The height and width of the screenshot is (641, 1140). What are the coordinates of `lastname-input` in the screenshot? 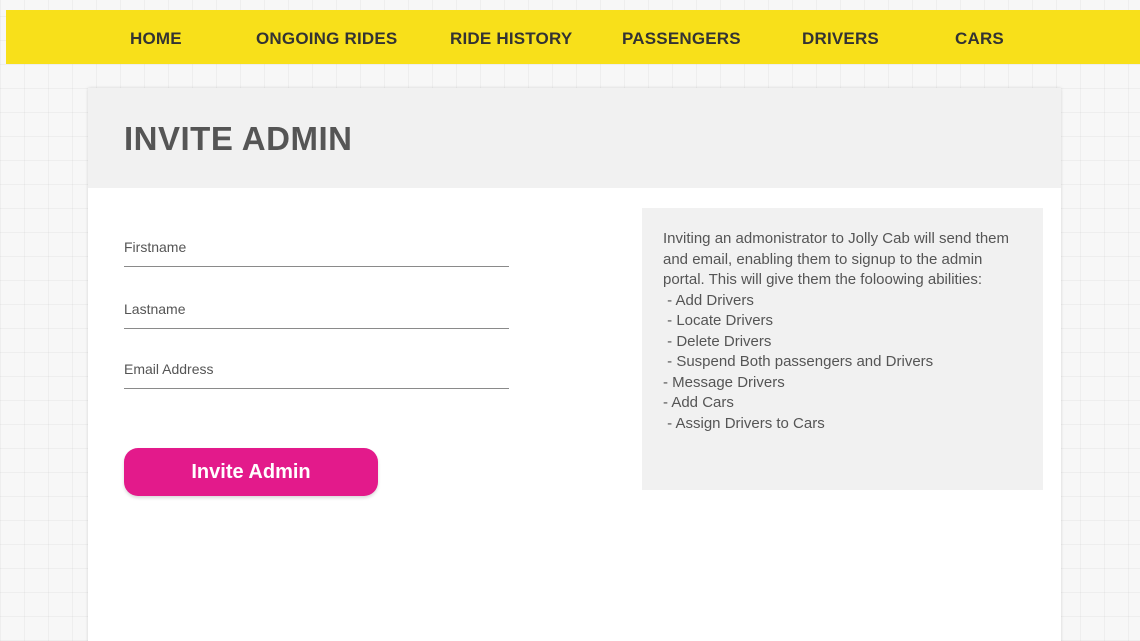 It's located at (316, 309).